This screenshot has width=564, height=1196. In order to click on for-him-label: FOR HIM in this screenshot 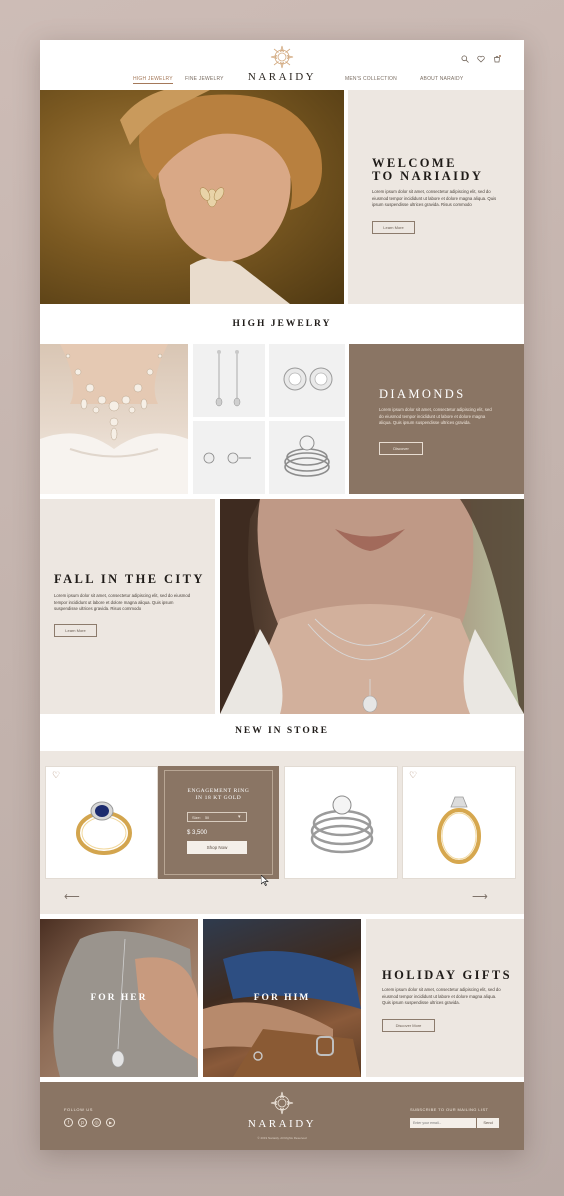, I will do `click(282, 998)`.